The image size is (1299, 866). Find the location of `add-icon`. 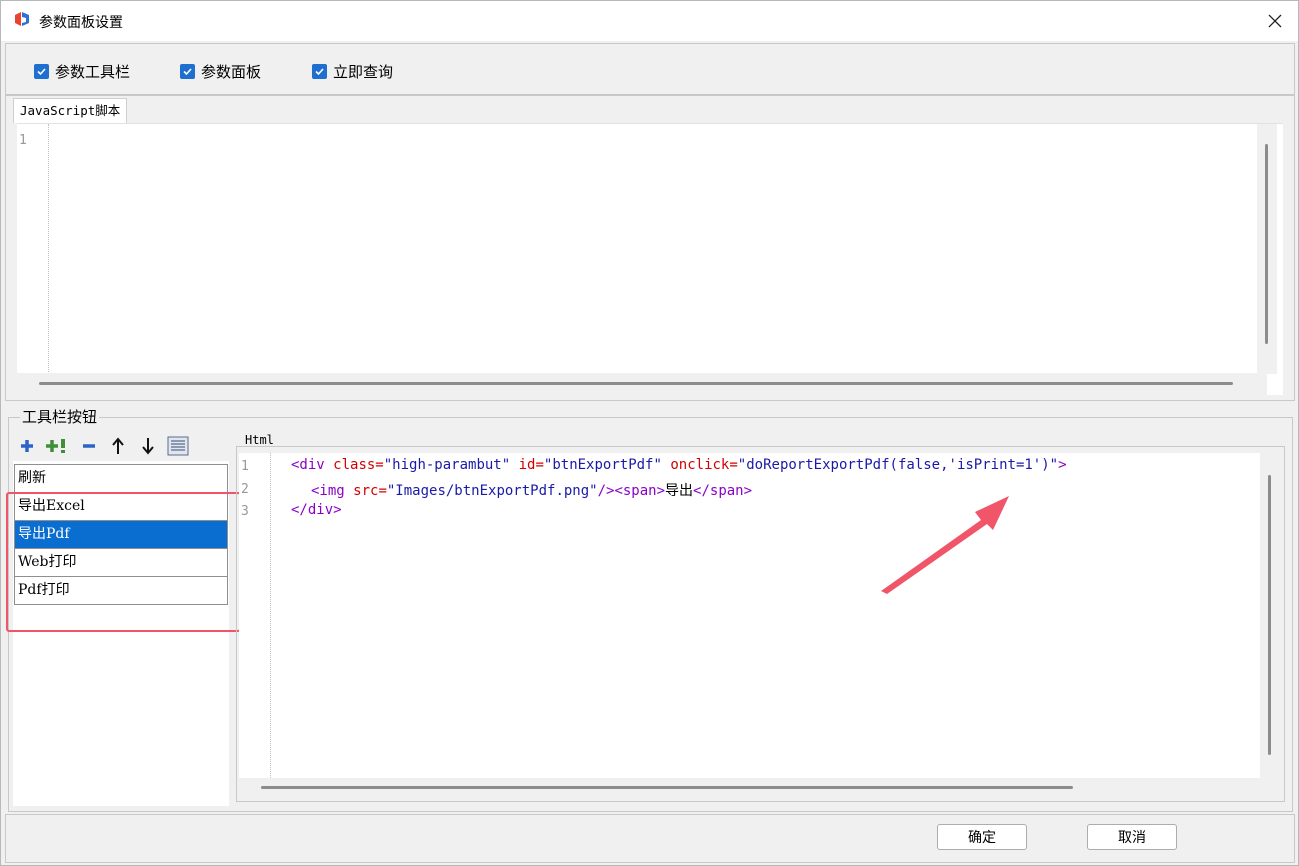

add-icon is located at coordinates (27, 446).